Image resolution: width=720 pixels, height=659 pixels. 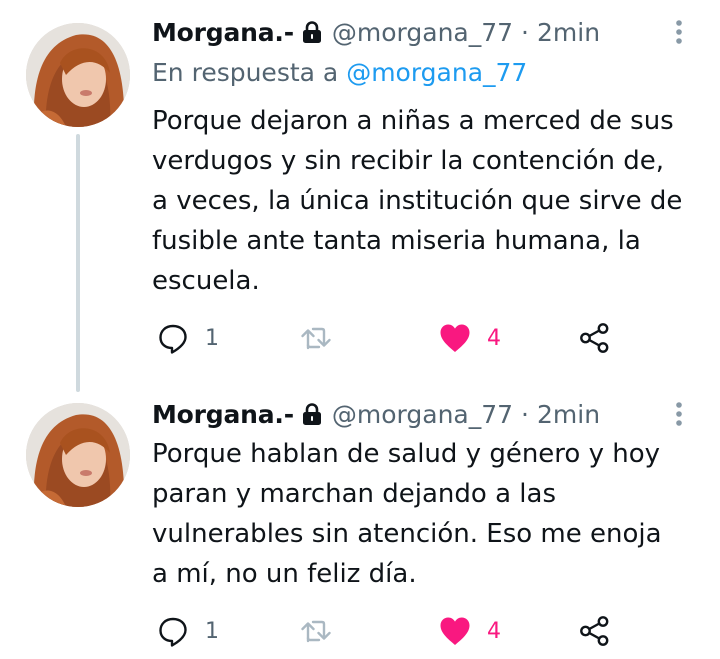 What do you see at coordinates (339, 72) in the screenshot?
I see `replying-to: En respuesta a @morgana_77` at bounding box center [339, 72].